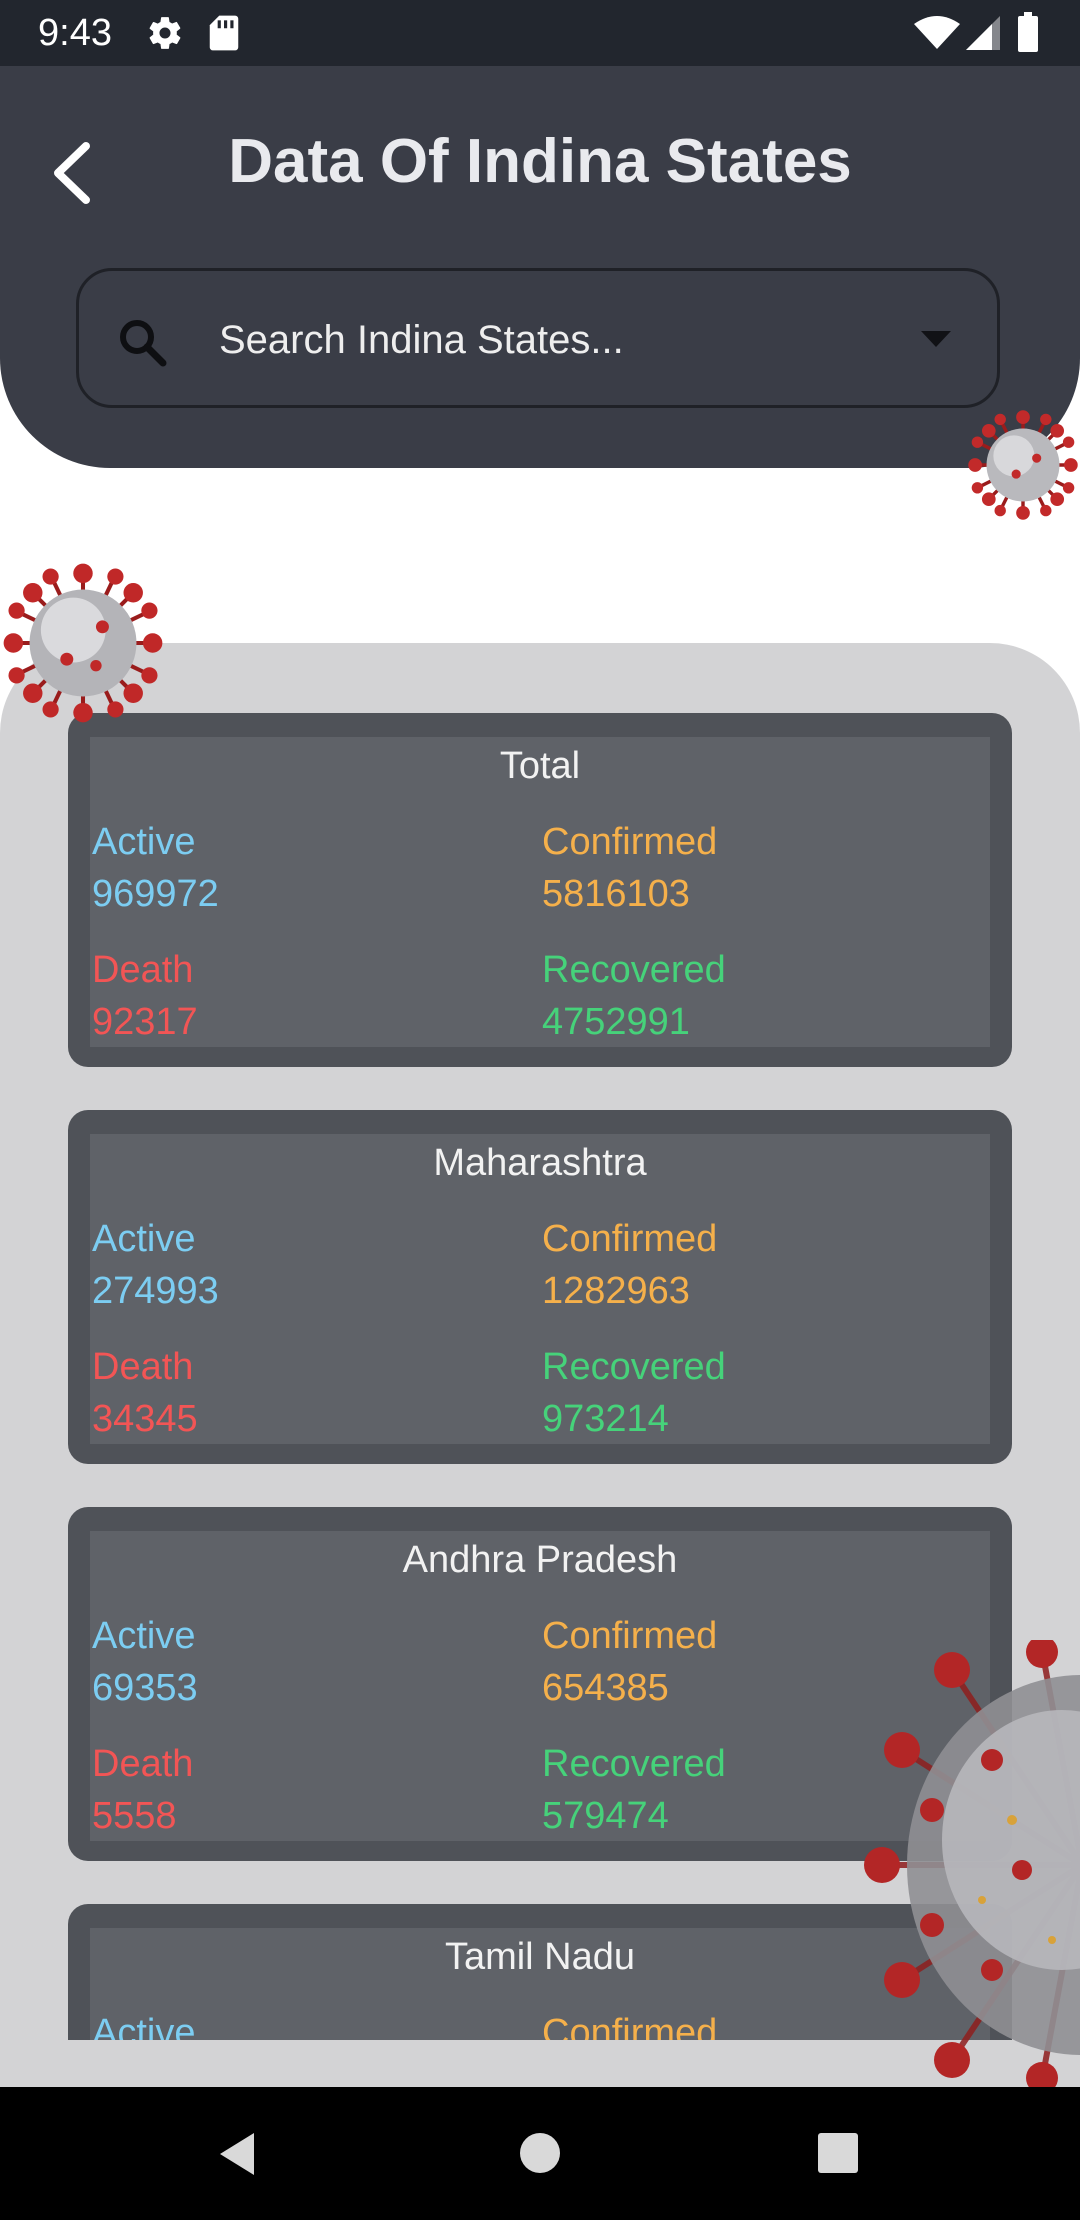  What do you see at coordinates (972, 1865) in the screenshot?
I see `virus-illustration-large` at bounding box center [972, 1865].